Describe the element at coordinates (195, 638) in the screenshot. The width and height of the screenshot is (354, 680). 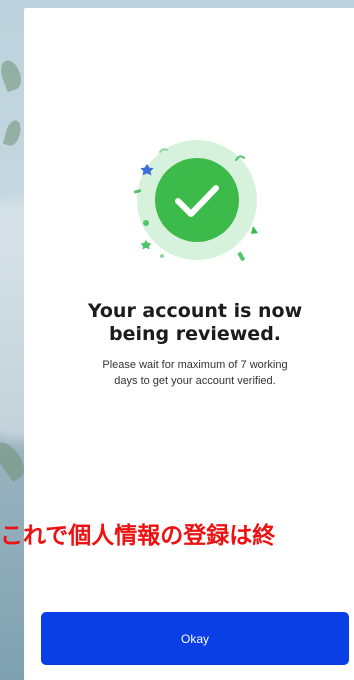
I see `okay-button: Okay` at that location.